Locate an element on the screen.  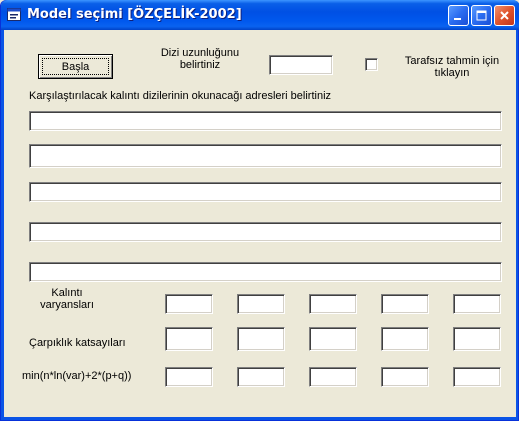
variances-label: Kalıntı varyansları is located at coordinates (67, 299).